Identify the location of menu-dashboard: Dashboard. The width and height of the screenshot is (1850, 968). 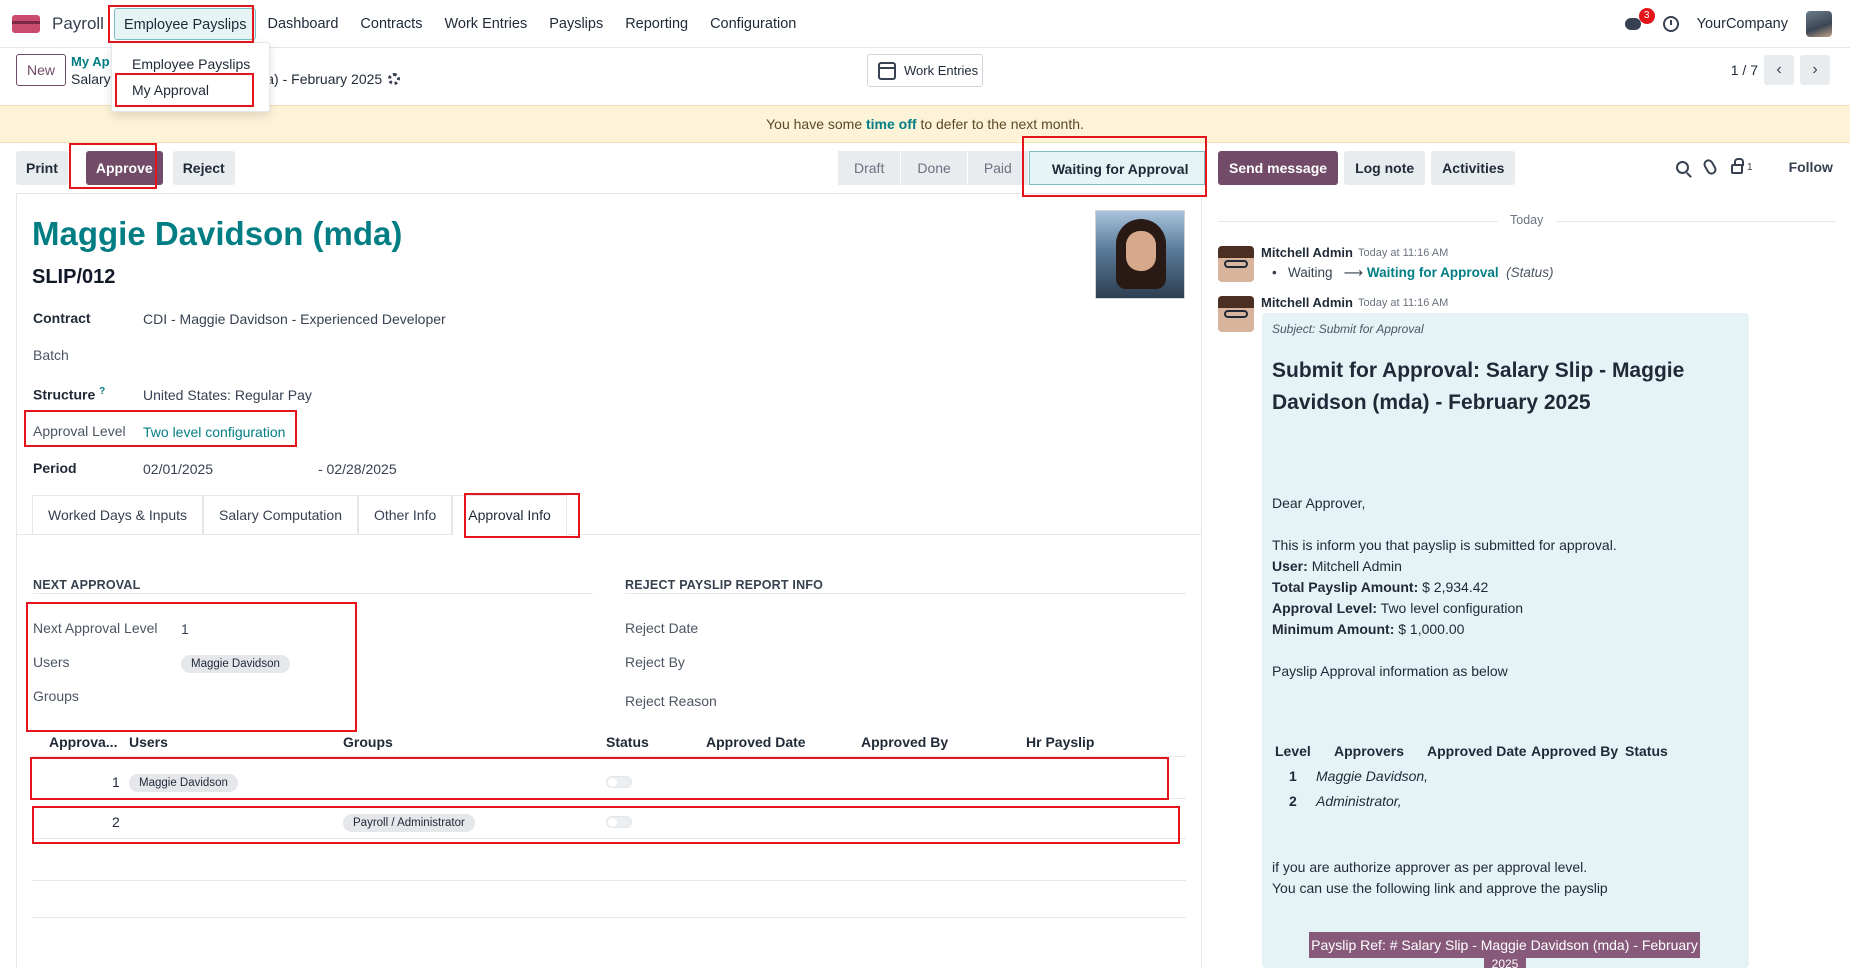
(302, 24).